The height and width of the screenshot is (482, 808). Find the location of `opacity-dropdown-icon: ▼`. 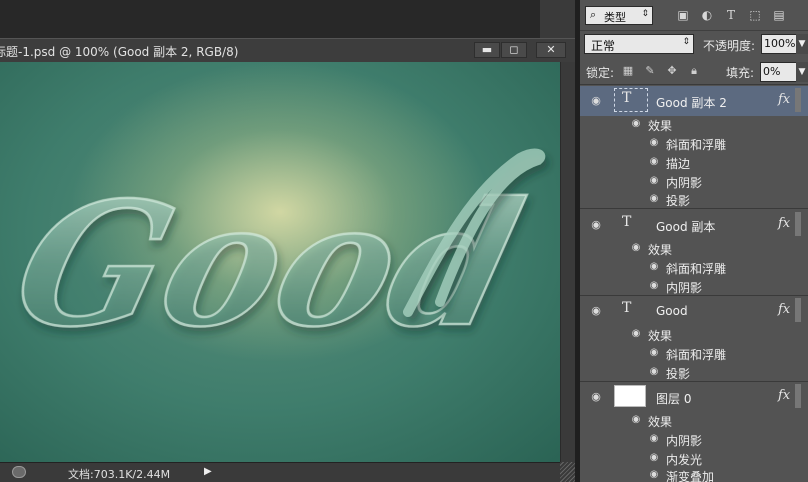

opacity-dropdown-icon: ▼ is located at coordinates (802, 44).